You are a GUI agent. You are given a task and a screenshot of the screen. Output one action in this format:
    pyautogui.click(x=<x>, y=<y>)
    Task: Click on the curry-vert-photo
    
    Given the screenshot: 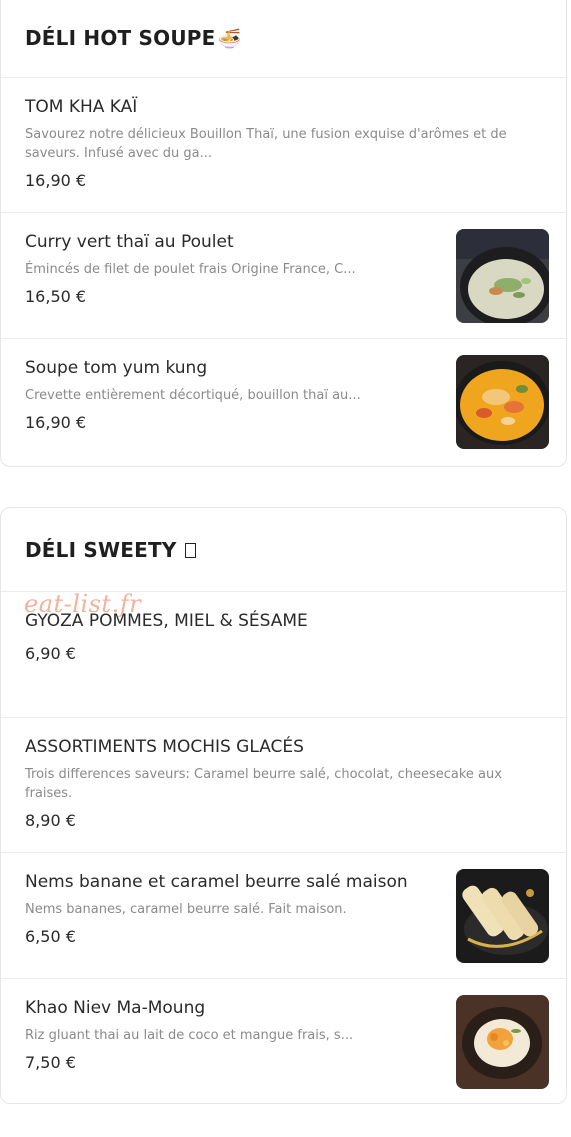 What is the action you would take?
    pyautogui.click(x=502, y=276)
    